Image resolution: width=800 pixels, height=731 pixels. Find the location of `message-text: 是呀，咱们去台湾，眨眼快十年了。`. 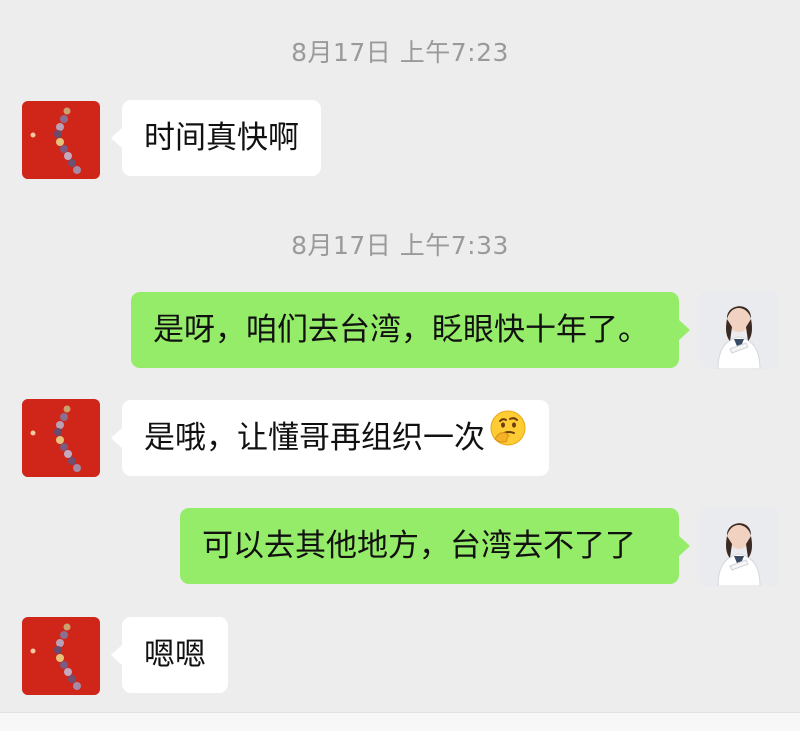

message-text: 是呀，咱们去台湾，眨眼快十年了。 is located at coordinates (401, 330).